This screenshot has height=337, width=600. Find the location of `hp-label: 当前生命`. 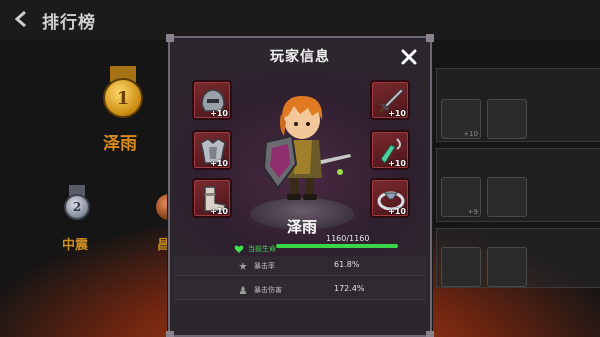

hp-label: 当前生命 is located at coordinates (262, 249).